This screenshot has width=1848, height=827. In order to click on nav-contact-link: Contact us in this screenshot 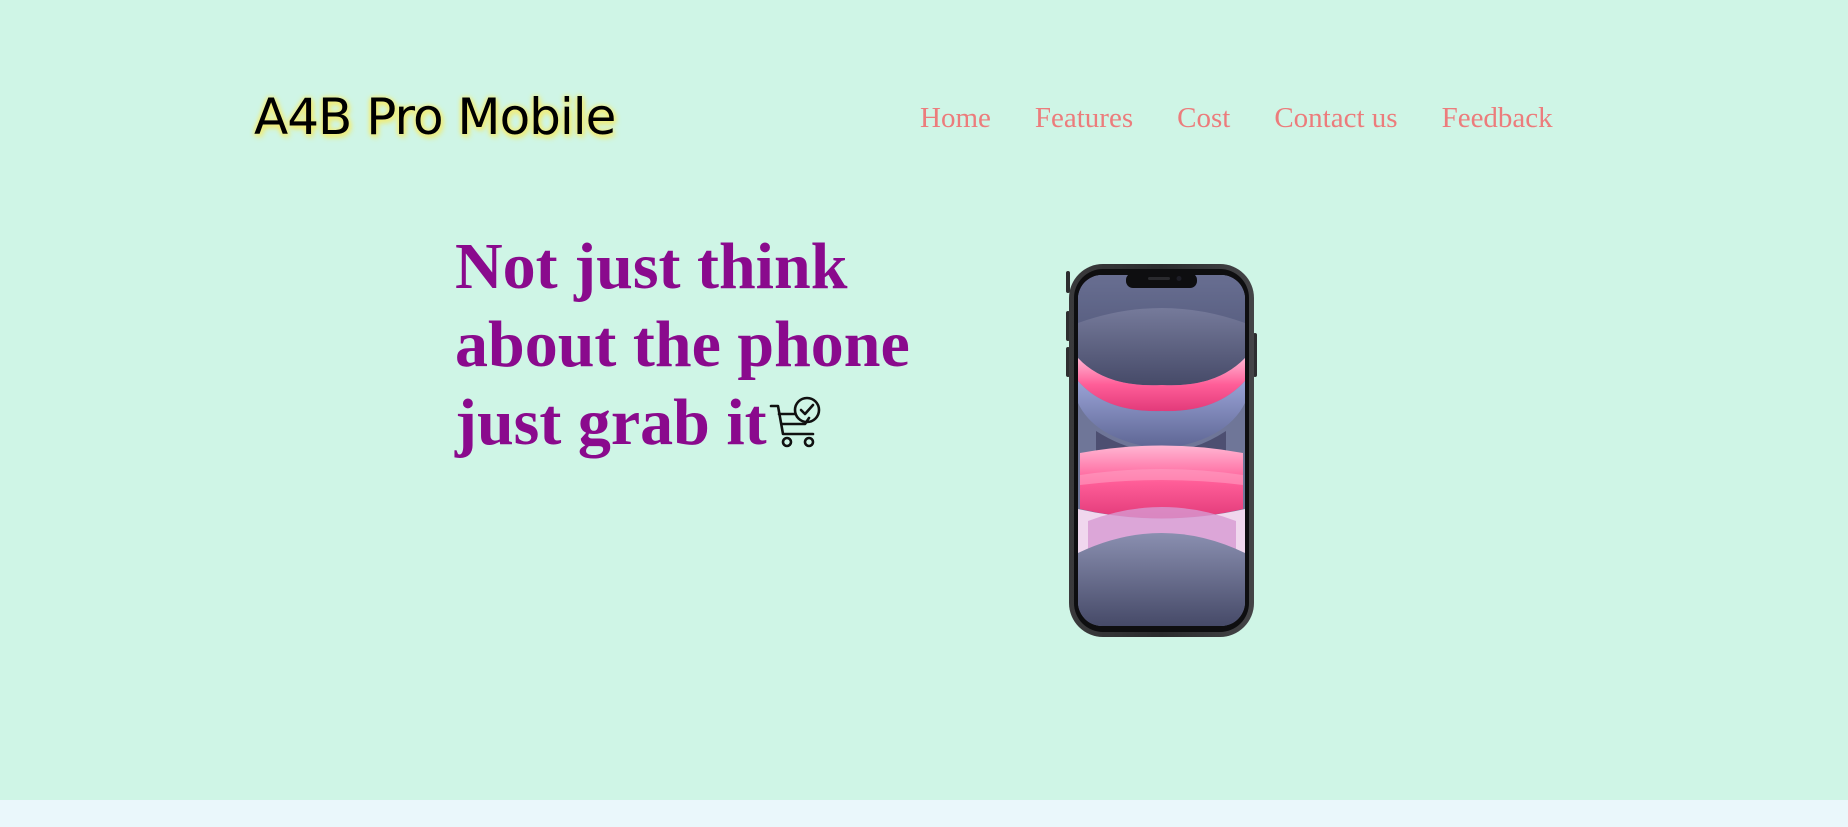, I will do `click(1335, 118)`.